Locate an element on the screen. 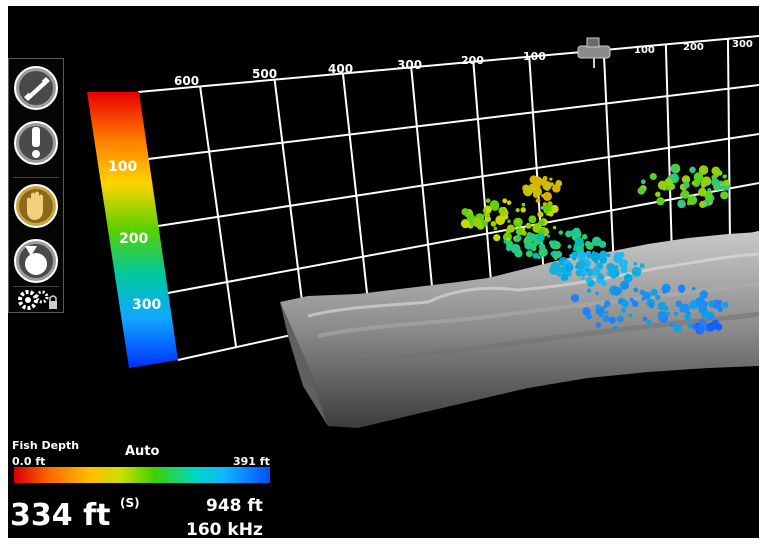  range-tick-label: 500 is located at coordinates (264, 74).